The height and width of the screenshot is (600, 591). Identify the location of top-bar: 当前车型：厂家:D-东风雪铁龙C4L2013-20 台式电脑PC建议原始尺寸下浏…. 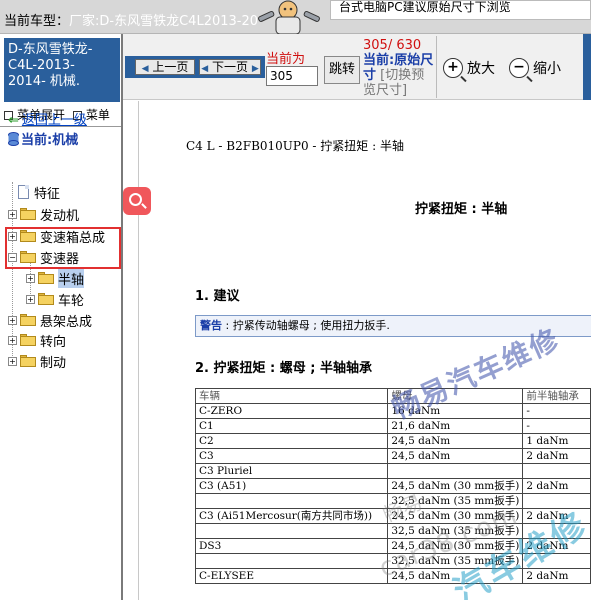
(295, 17).